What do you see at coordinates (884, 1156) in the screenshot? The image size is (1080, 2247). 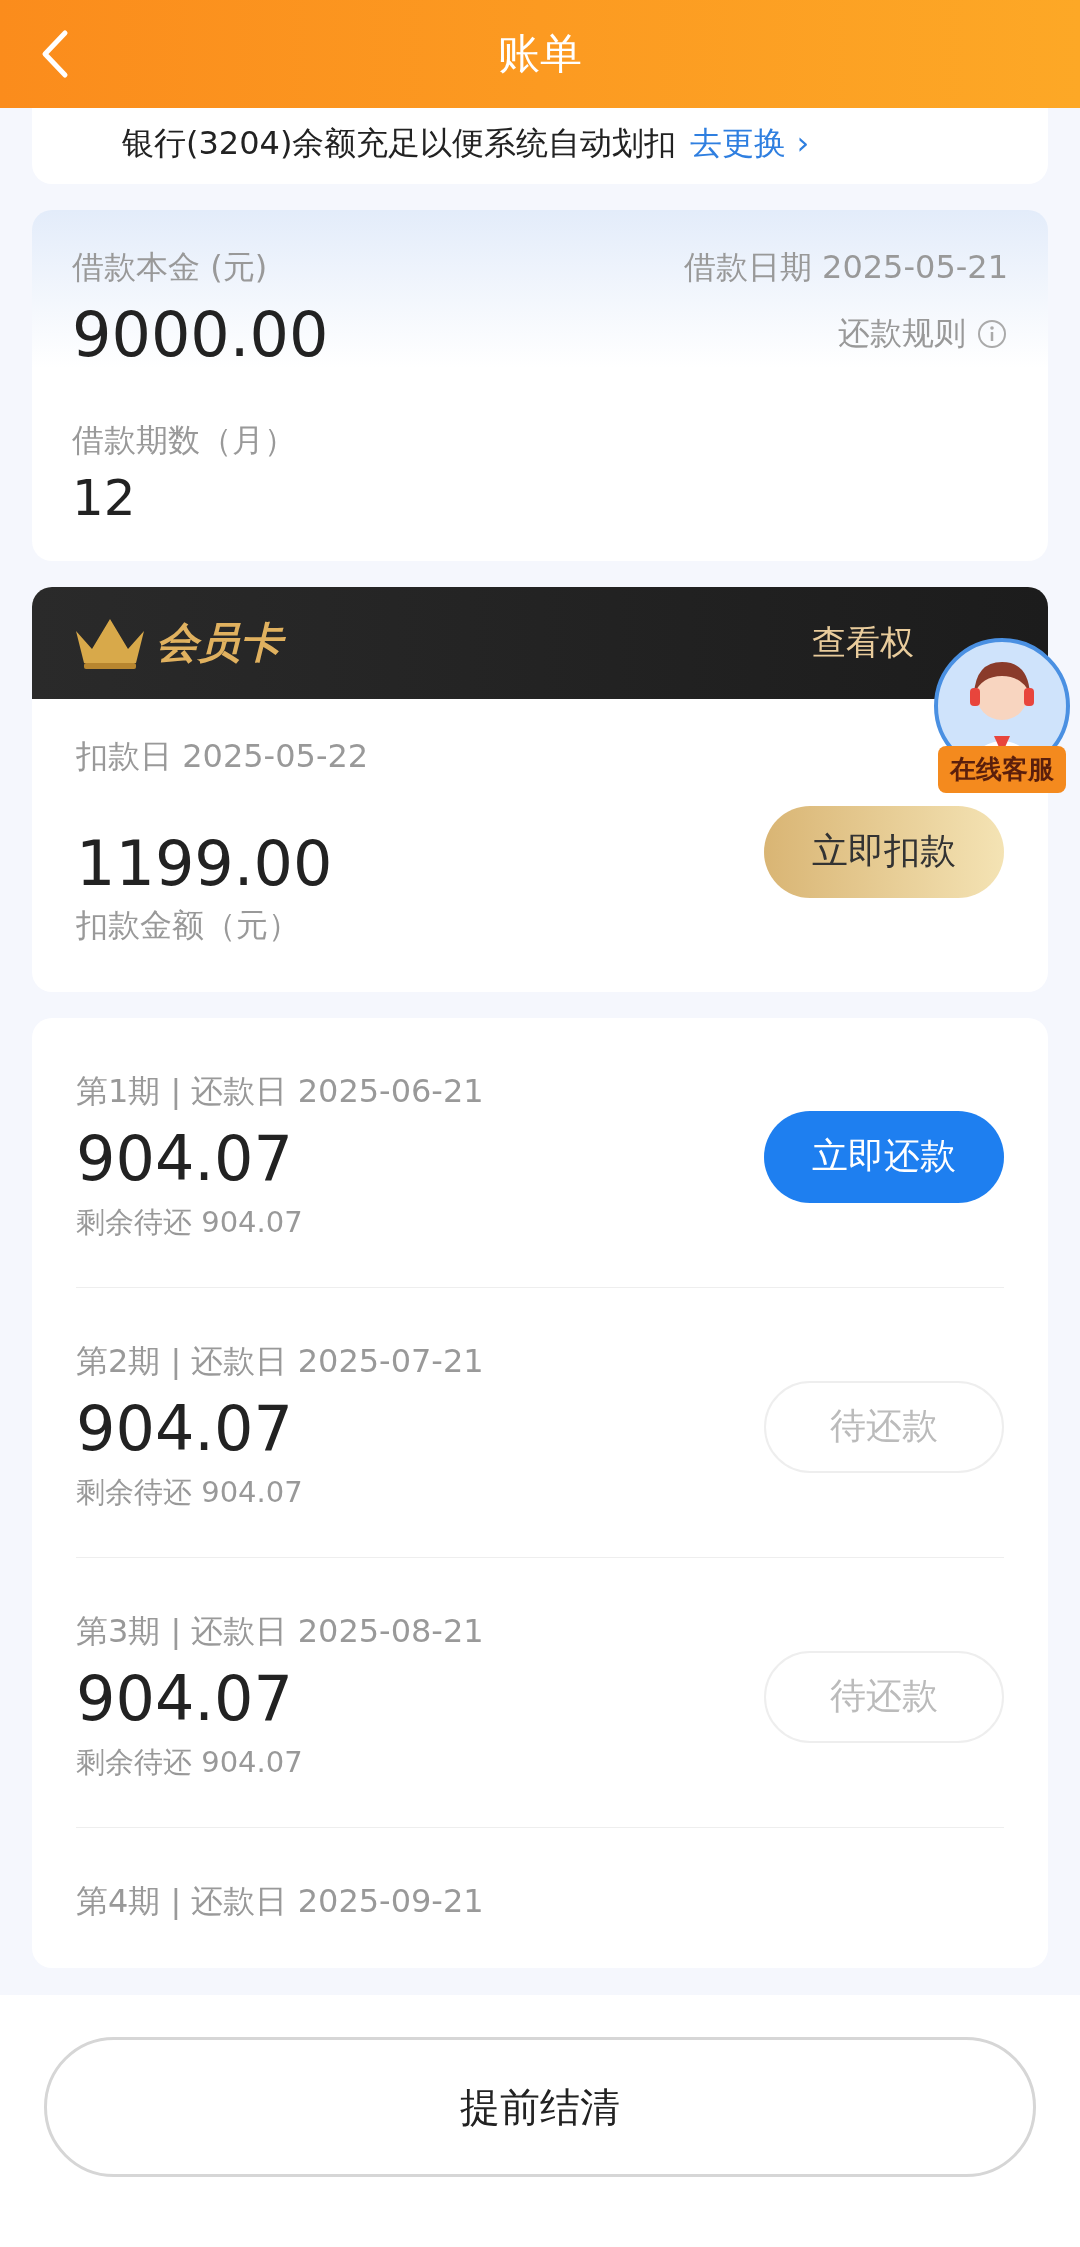 I see `repay-now-button: 立即还款` at bounding box center [884, 1156].